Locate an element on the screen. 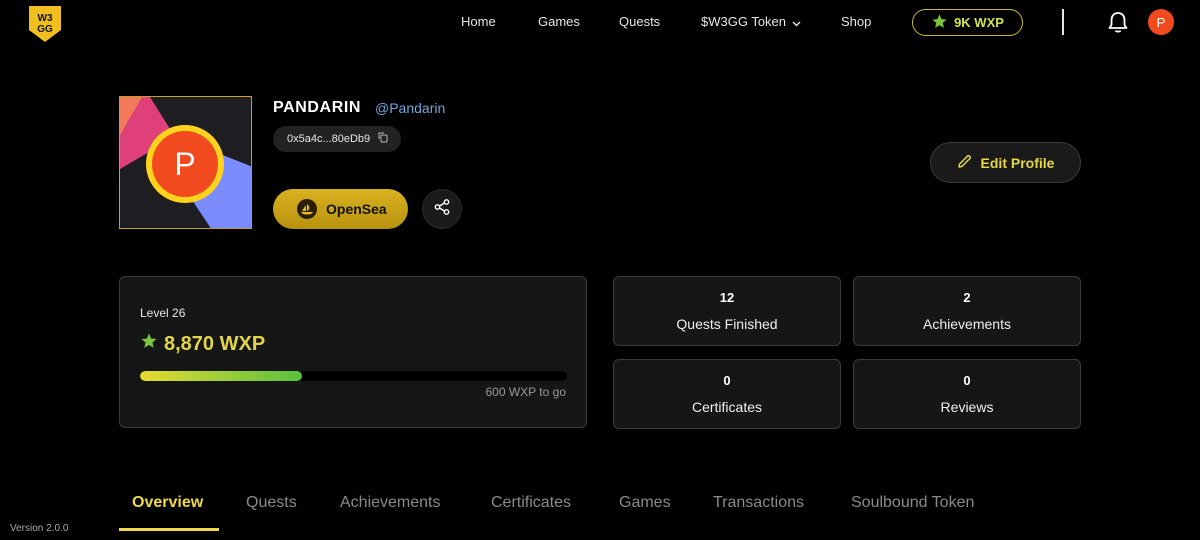  nav-token: $W3GG Token is located at coordinates (751, 22).